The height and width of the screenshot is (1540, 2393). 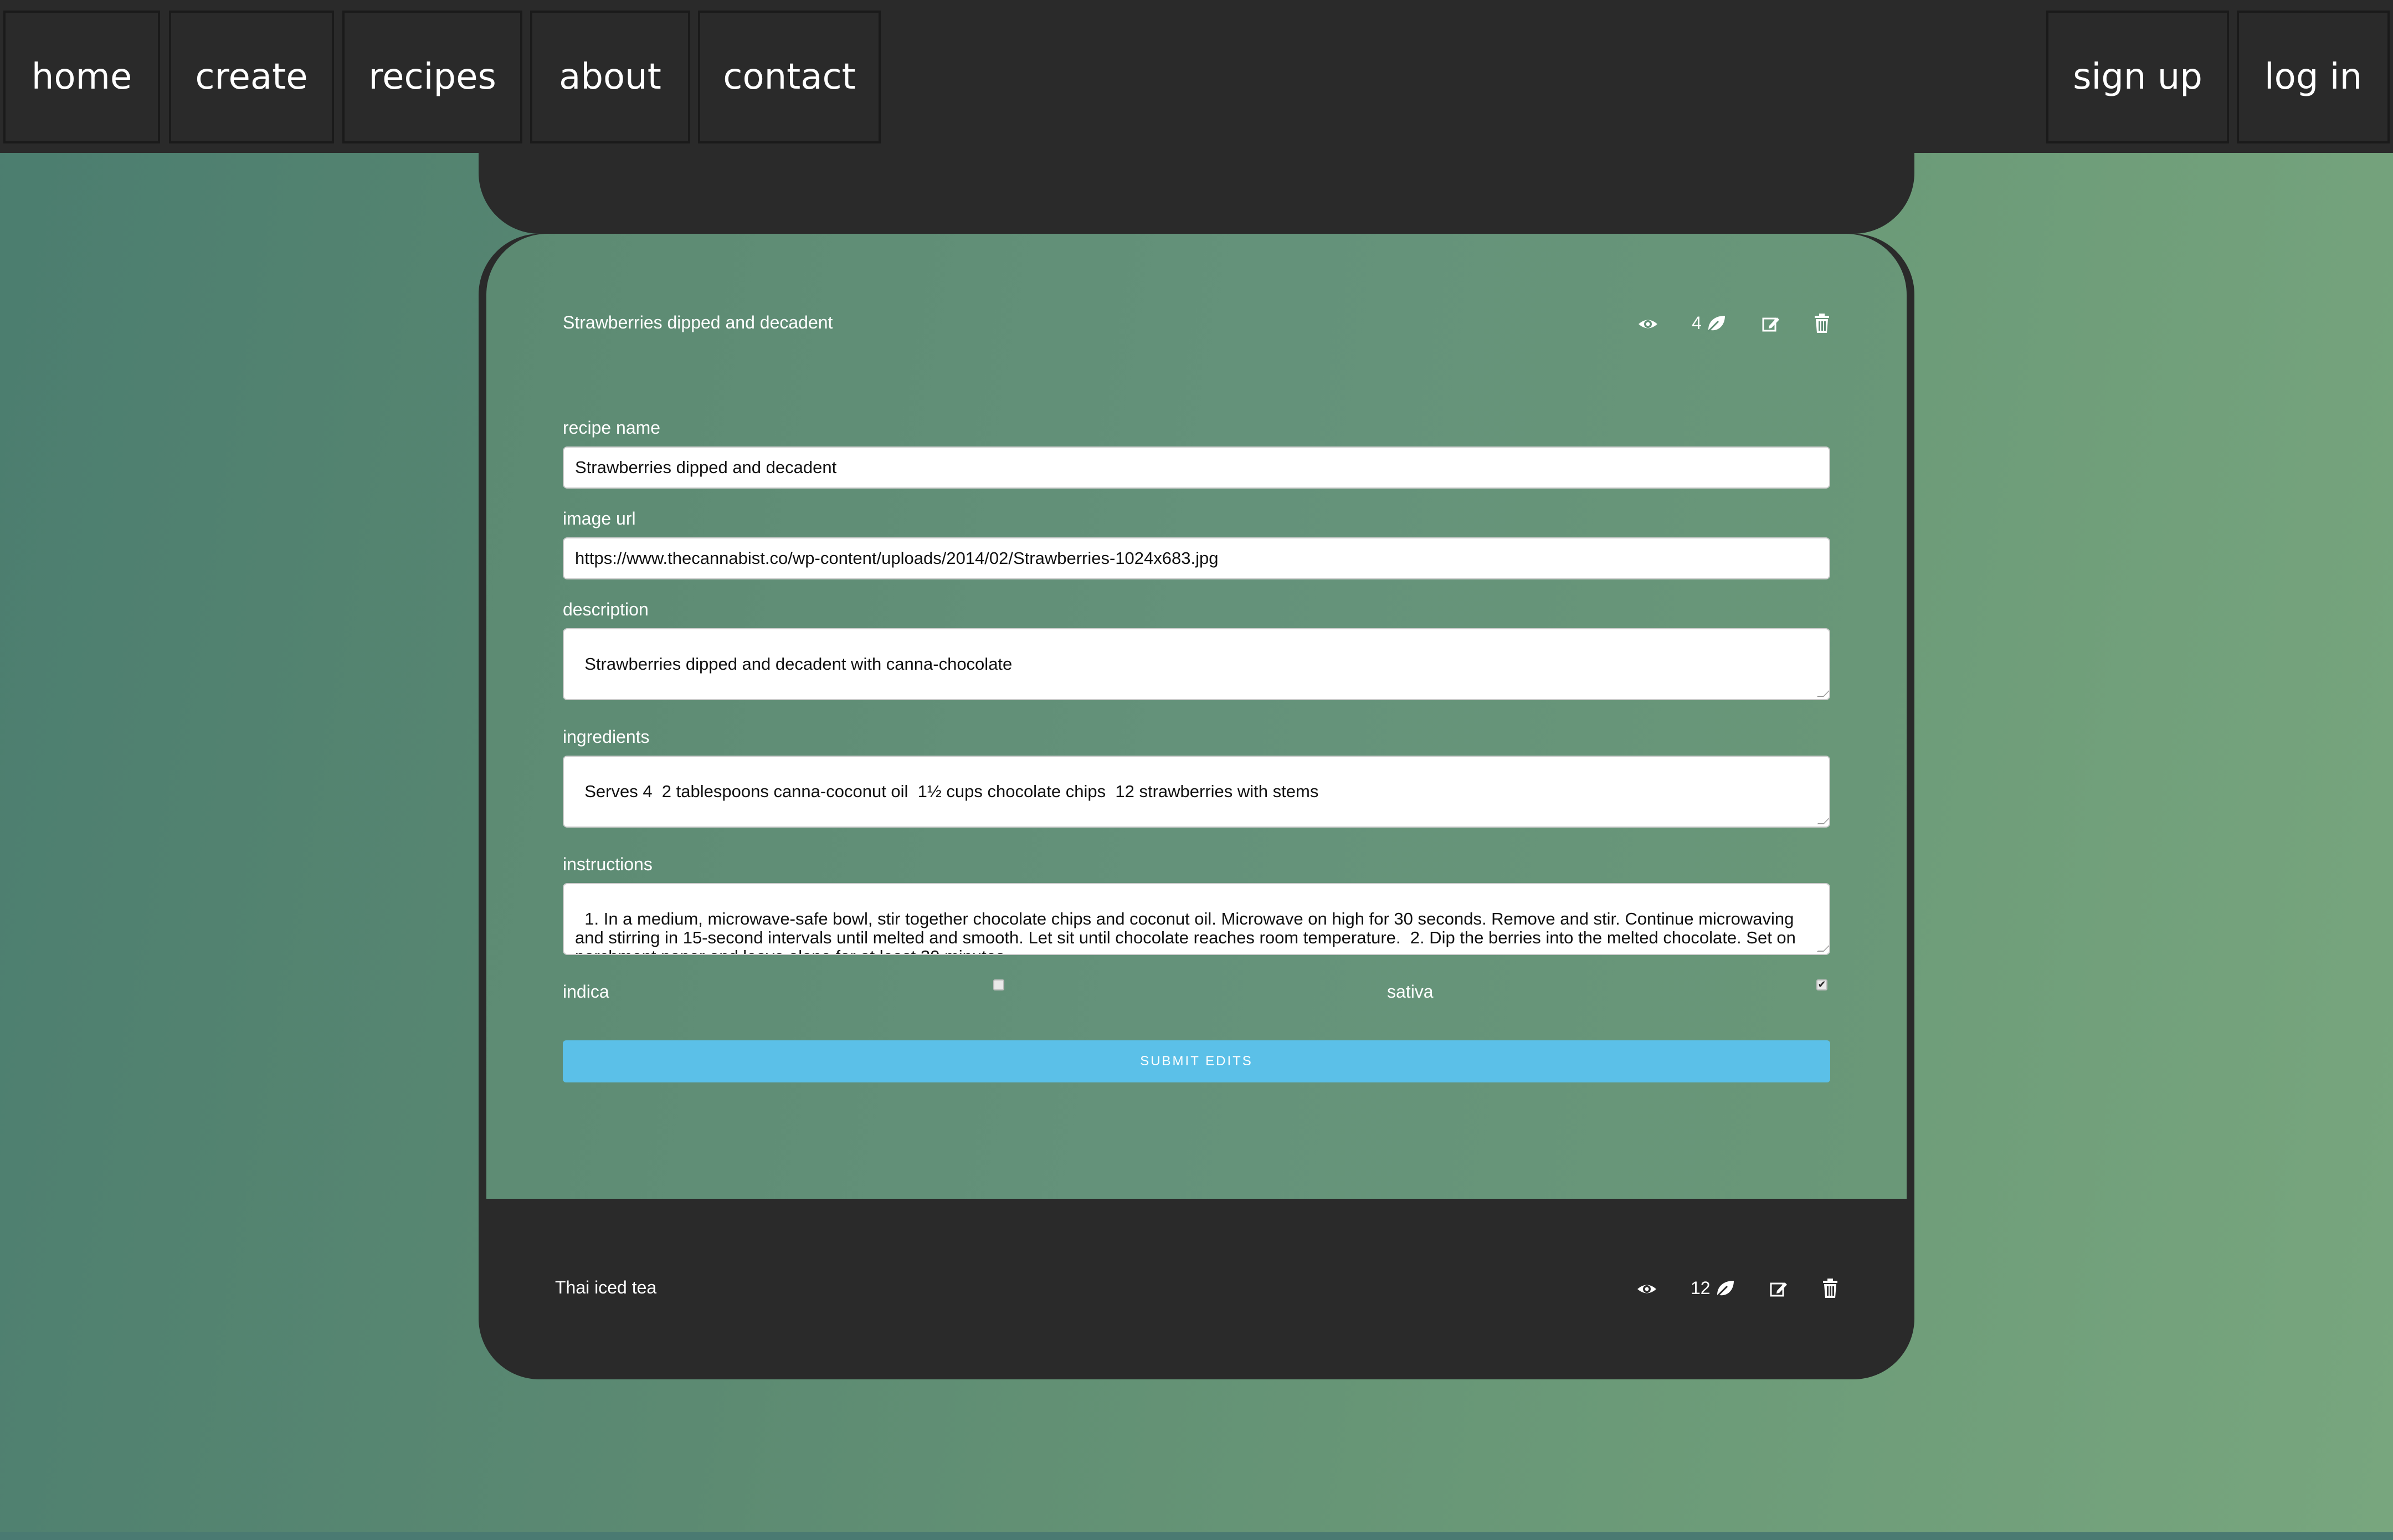 I want to click on nav-login-button: log in, so click(x=2313, y=77).